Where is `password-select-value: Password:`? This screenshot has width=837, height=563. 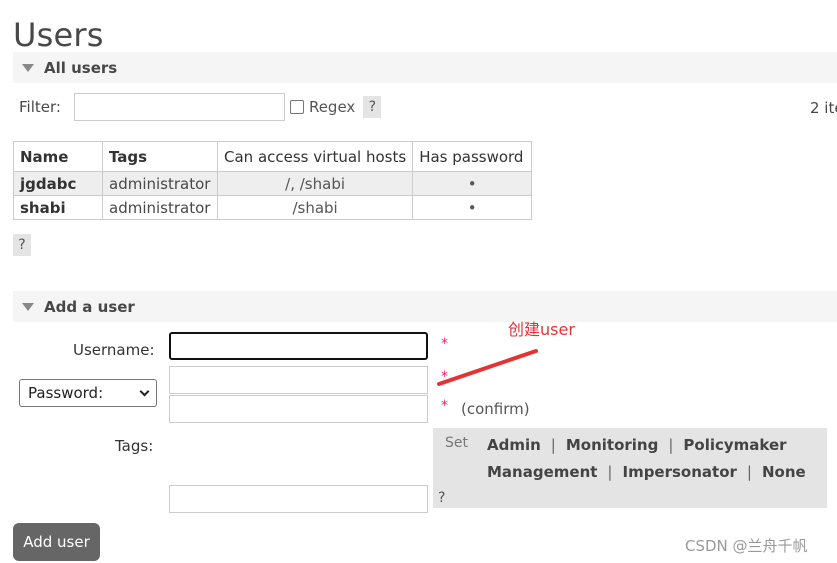 password-select-value: Password: is located at coordinates (66, 393).